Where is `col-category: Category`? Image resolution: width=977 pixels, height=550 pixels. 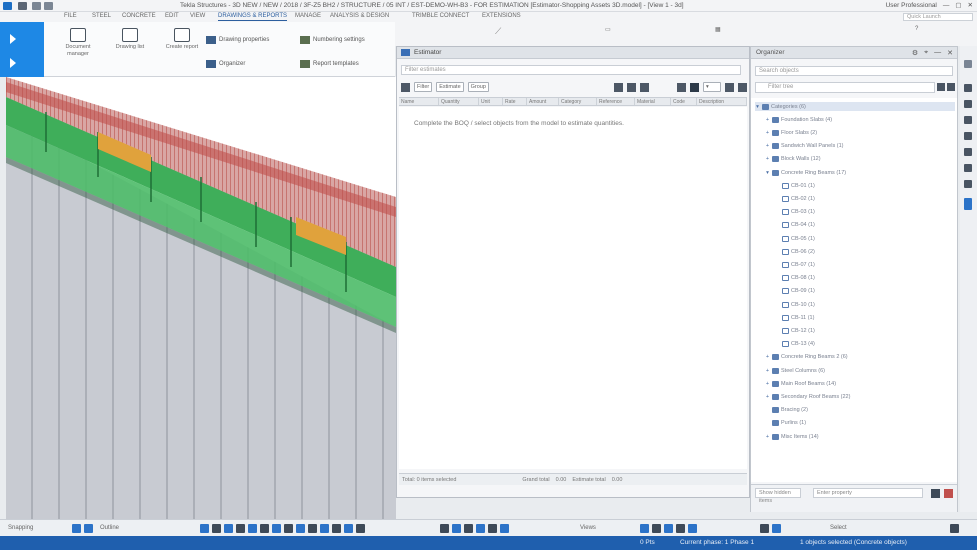
col-category: Category is located at coordinates (578, 101).